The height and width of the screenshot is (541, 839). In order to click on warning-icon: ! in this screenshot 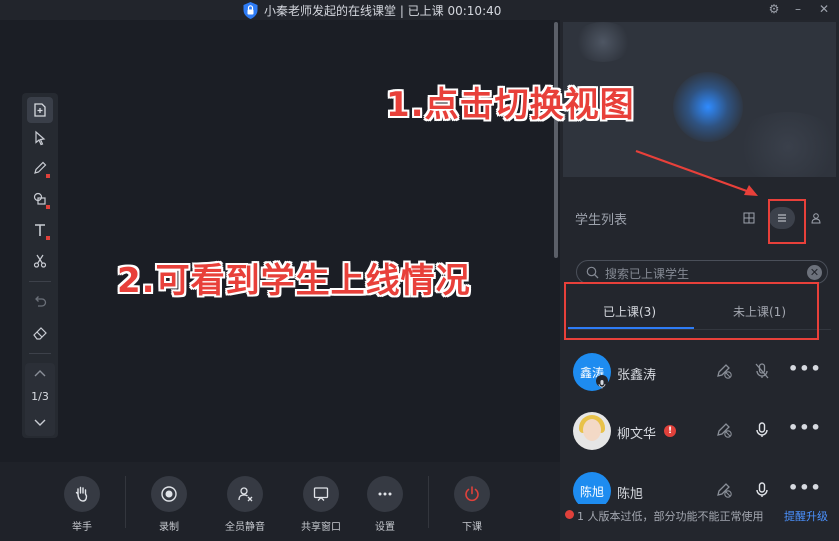, I will do `click(670, 431)`.